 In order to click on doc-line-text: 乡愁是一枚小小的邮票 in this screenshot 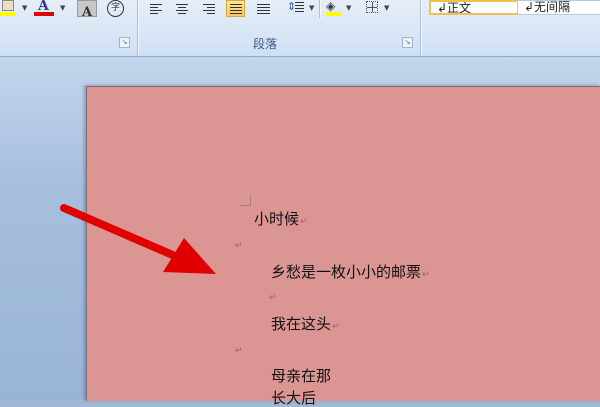, I will do `click(346, 272)`.